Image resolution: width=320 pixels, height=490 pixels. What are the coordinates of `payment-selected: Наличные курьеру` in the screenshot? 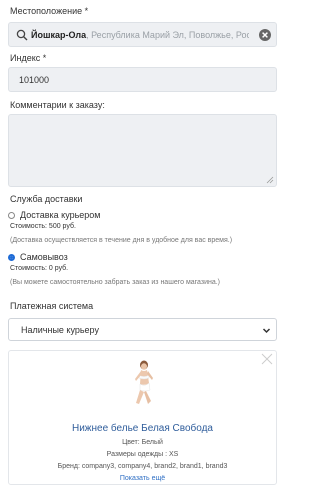 It's located at (60, 330).